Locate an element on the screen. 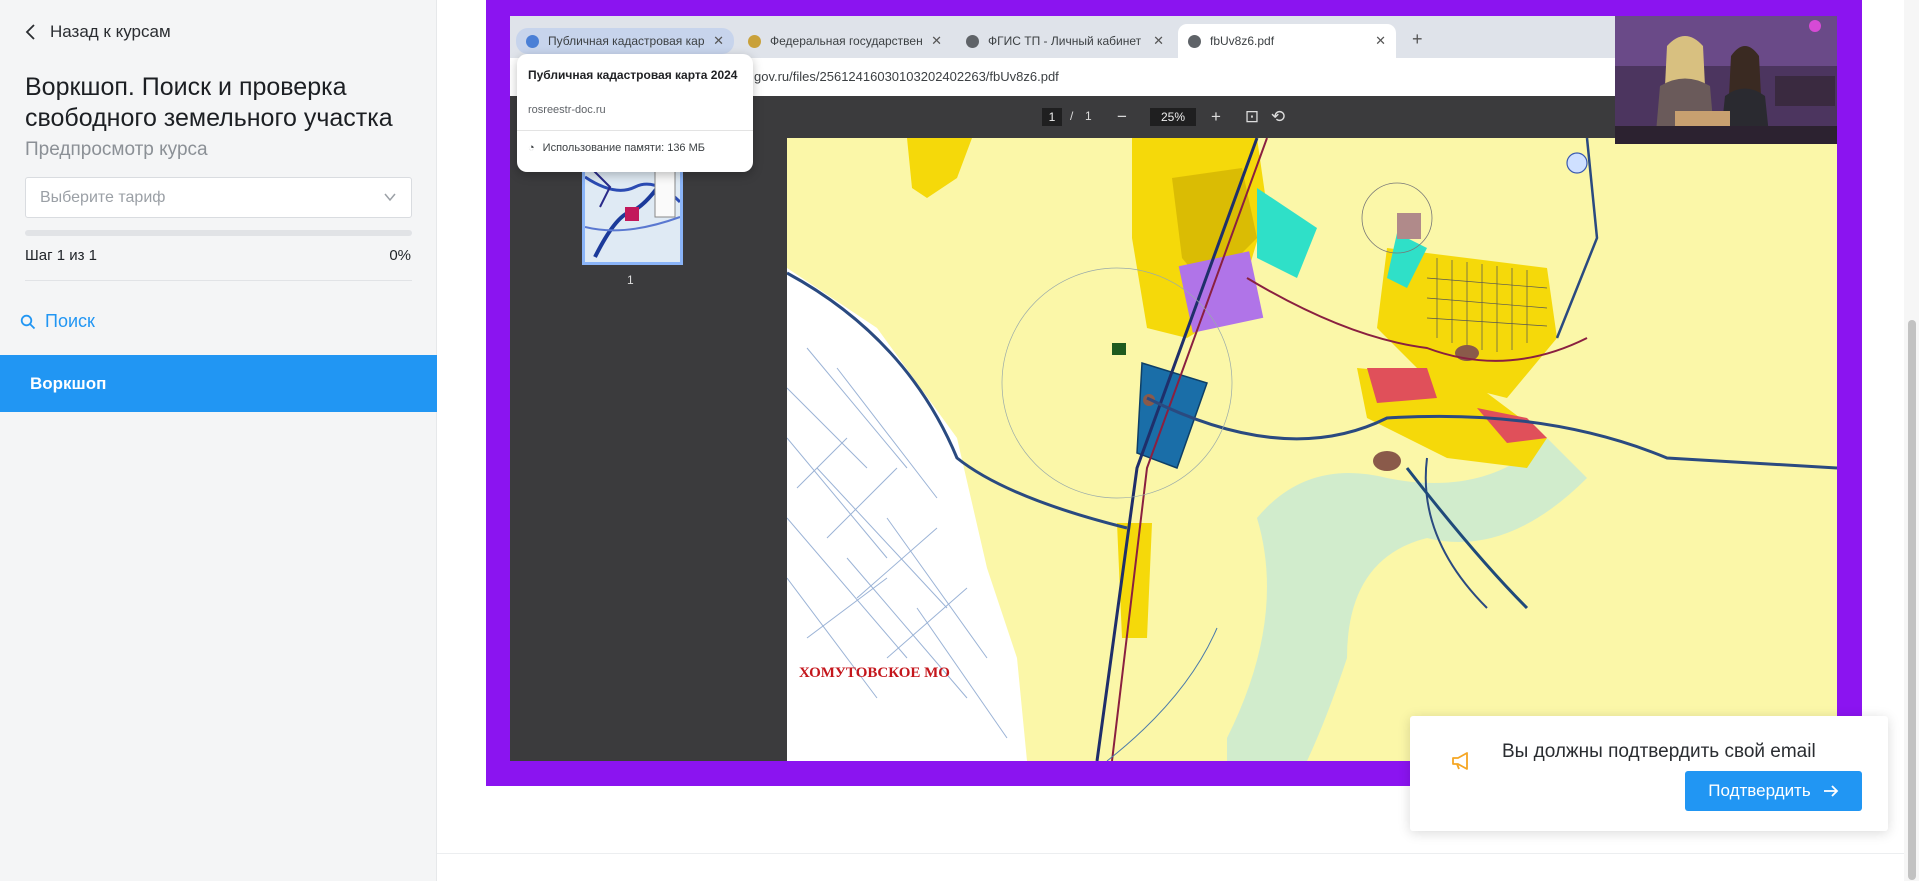  map-region-label: ХОМУТОВСКОЕ МО is located at coordinates (874, 673).